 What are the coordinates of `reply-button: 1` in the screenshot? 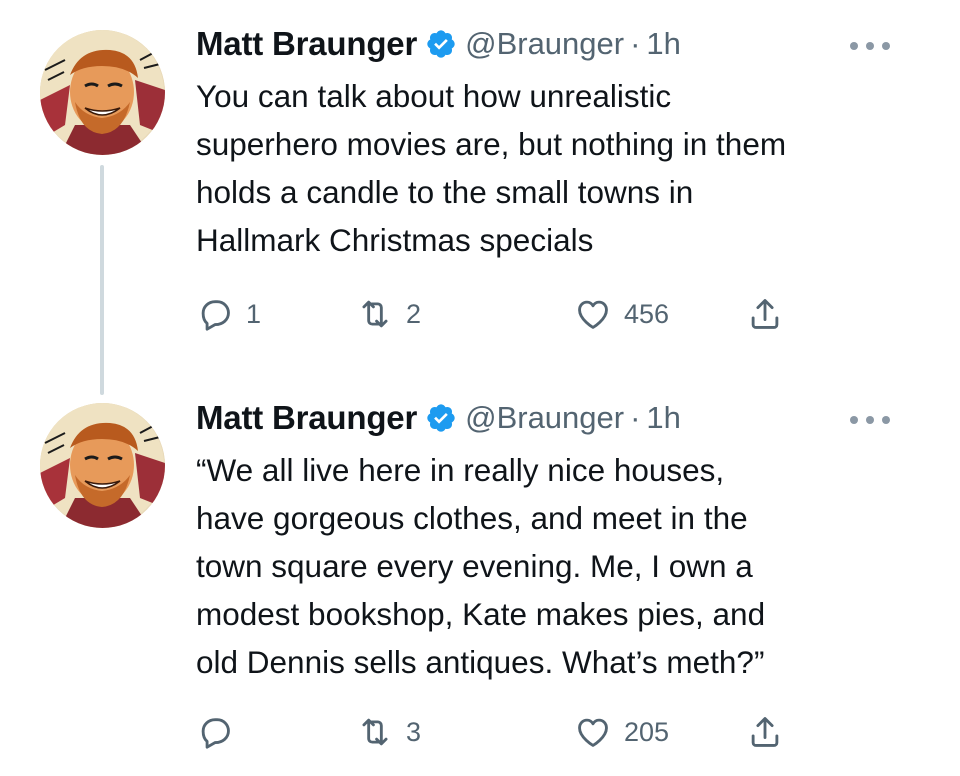 It's located at (228, 314).